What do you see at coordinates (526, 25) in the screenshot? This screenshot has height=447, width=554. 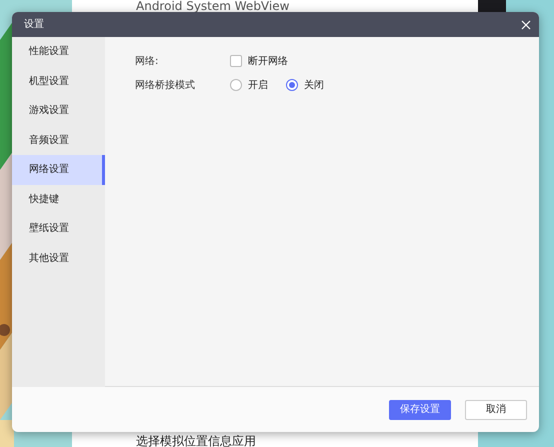 I see `close-icon` at bounding box center [526, 25].